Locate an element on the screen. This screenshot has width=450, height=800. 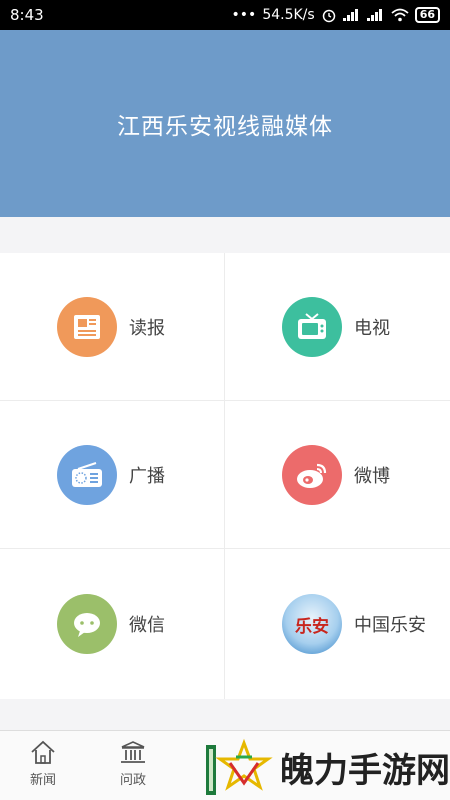
network-speed: 54.5K/s is located at coordinates (288, 15).